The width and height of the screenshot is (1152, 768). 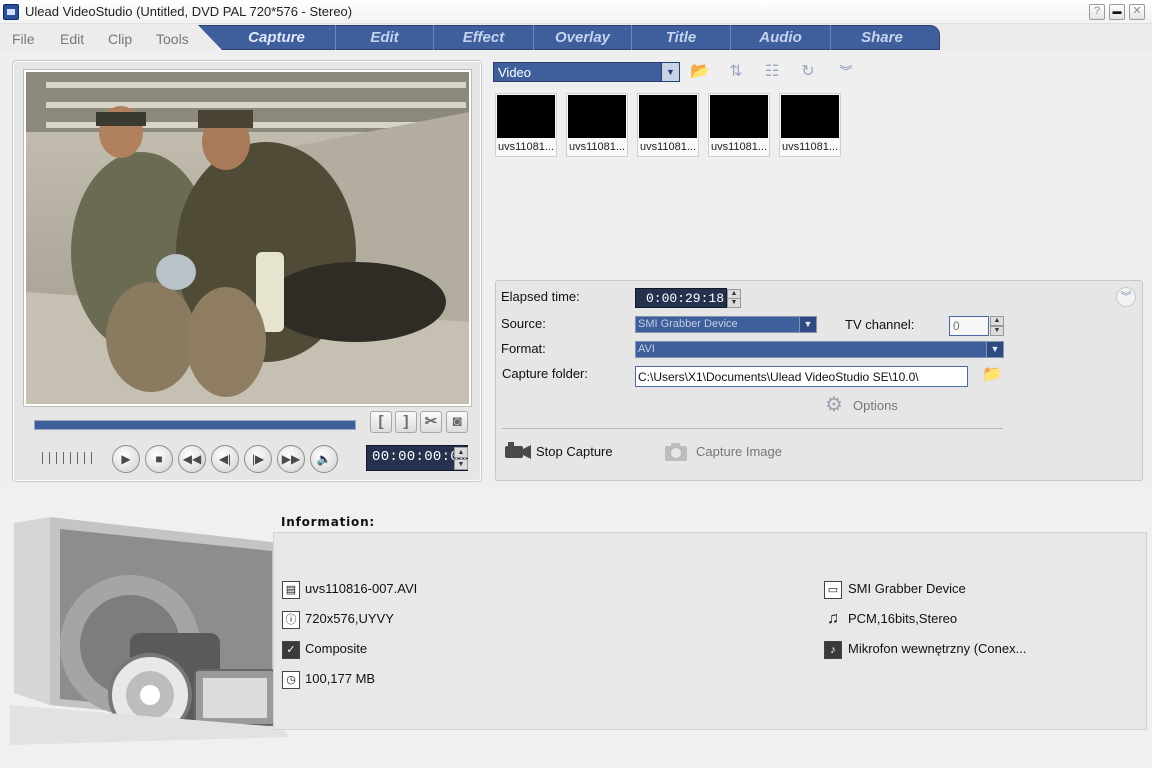 I want to click on jog-wheel, so click(x=69, y=458).